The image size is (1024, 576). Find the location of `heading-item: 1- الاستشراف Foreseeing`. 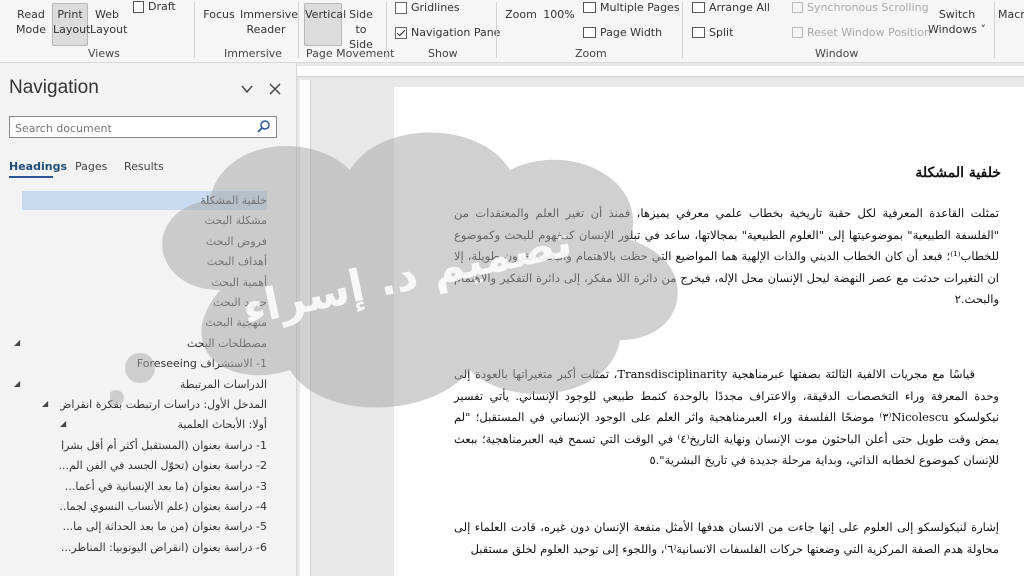

heading-item: 1- الاستشراف Foreseeing is located at coordinates (163, 363).